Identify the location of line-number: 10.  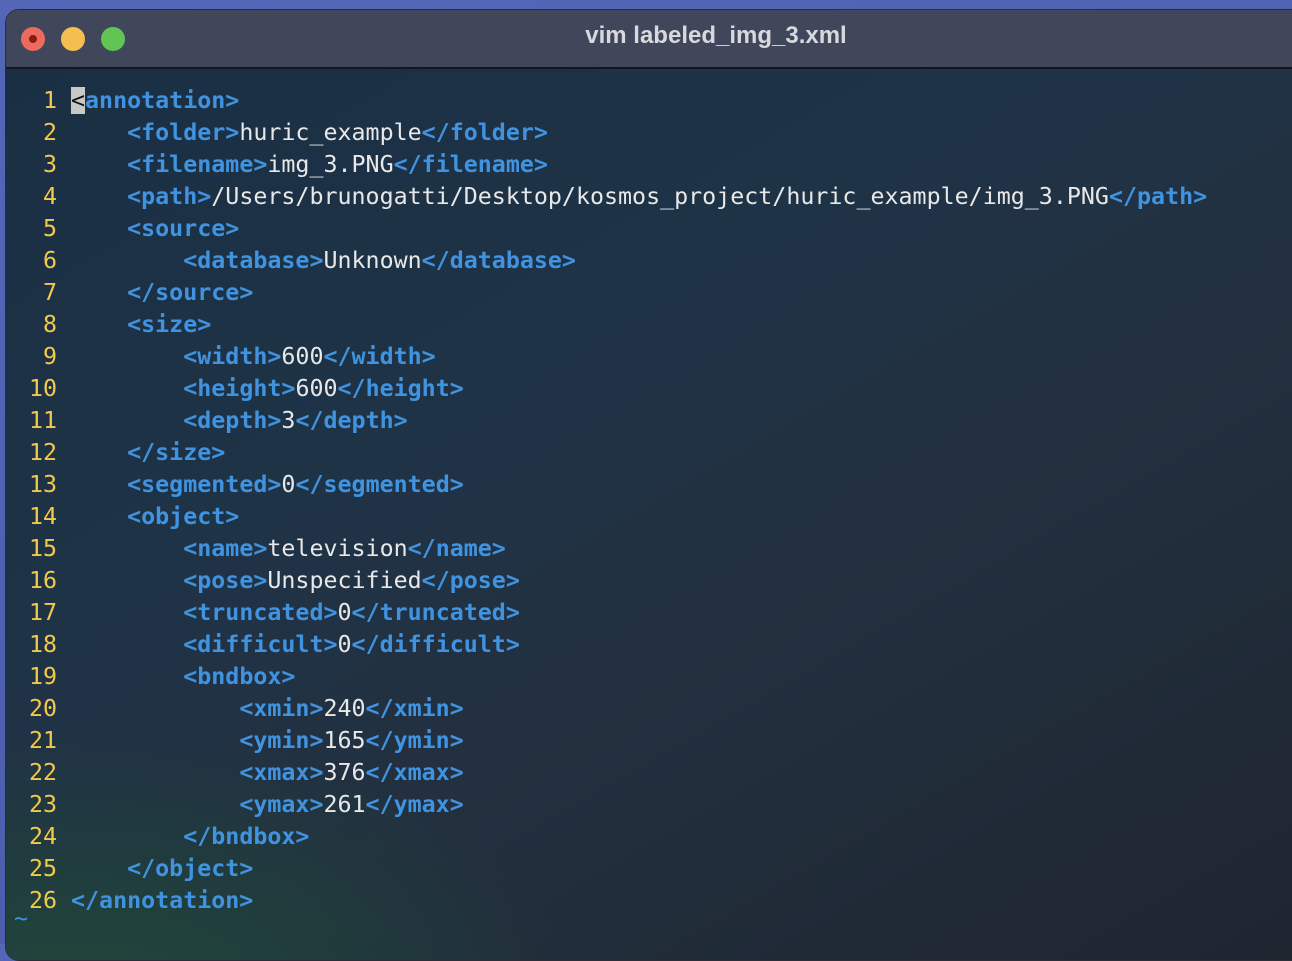
(42, 388).